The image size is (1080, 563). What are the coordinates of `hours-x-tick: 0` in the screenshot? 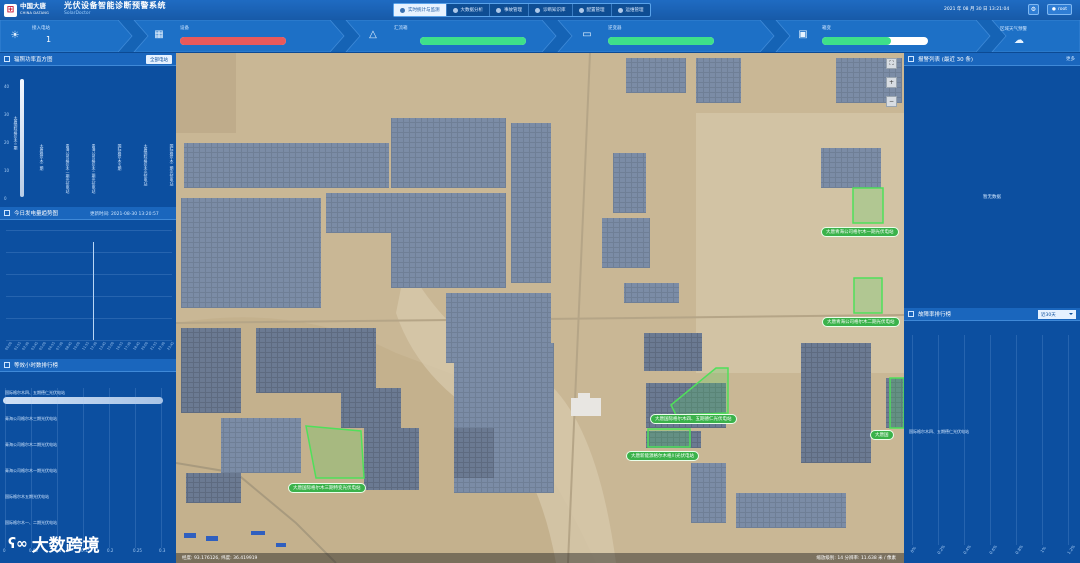 It's located at (4, 550).